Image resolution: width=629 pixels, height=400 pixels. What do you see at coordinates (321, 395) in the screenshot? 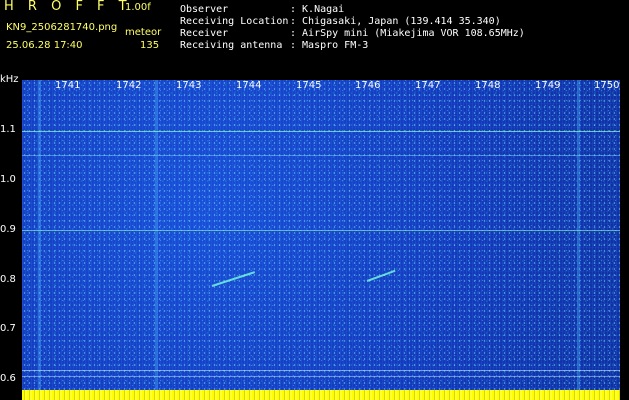
I see `baseline-bar` at bounding box center [321, 395].